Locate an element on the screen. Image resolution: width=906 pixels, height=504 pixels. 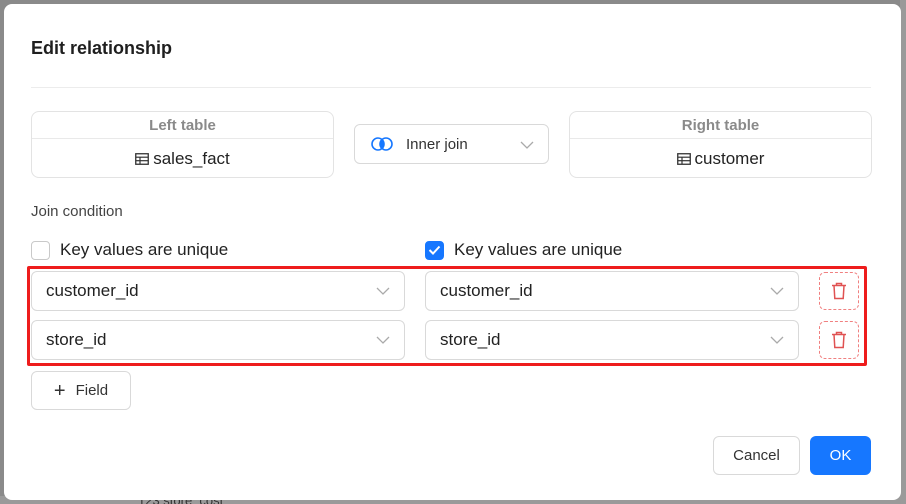
condition-2-delete-button is located at coordinates (839, 340).